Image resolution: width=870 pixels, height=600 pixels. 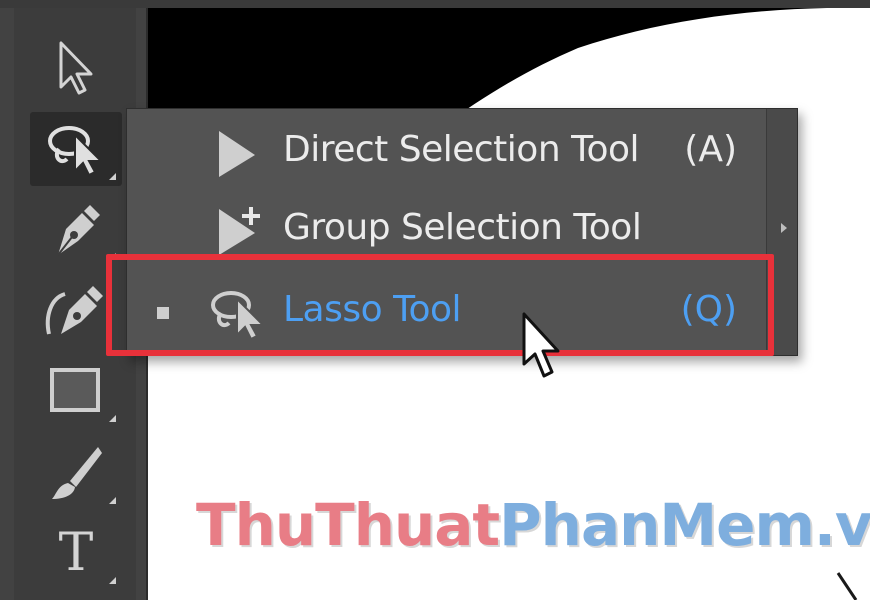 I want to click on menu-item-direct-selection: Direct Selection Tool (A), so click(x=447, y=152).